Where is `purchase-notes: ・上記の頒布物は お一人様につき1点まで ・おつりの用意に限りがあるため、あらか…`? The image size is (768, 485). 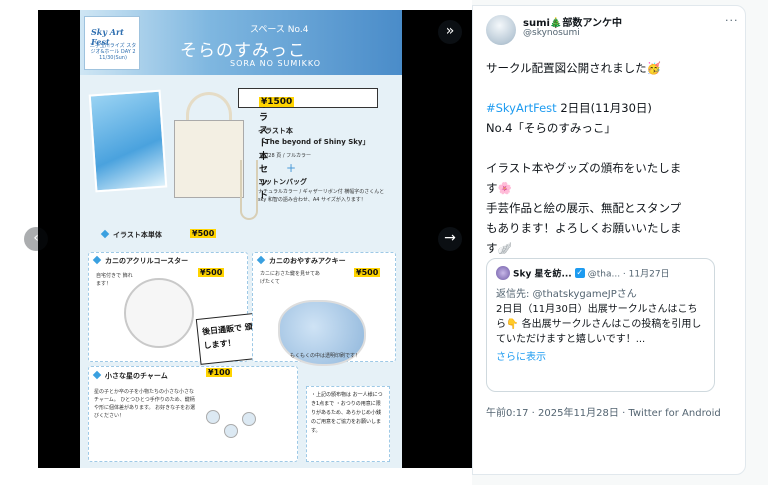
purchase-notes: ・上記の頒布物は お一人様につき1点まで ・おつりの用意に限りがあるため、あらか… is located at coordinates (348, 424).